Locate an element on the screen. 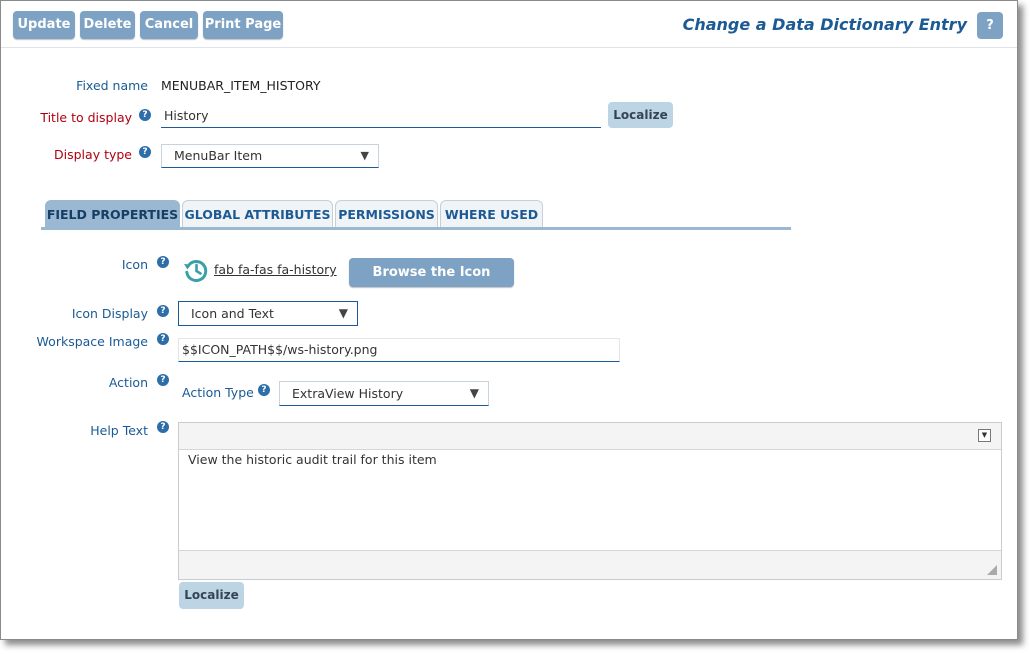 The width and height of the screenshot is (1030, 654). cancel-button: Cancel is located at coordinates (169, 25).